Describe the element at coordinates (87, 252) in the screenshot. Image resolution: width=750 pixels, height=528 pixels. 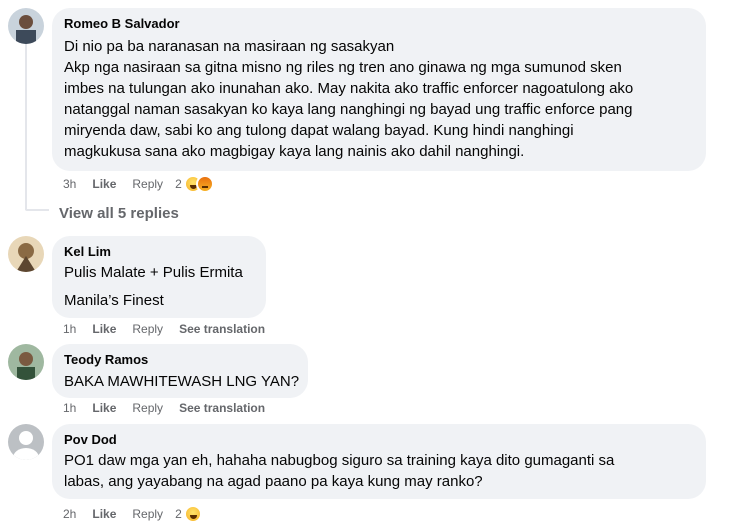
I see `comment-author: Kel Lim` at that location.